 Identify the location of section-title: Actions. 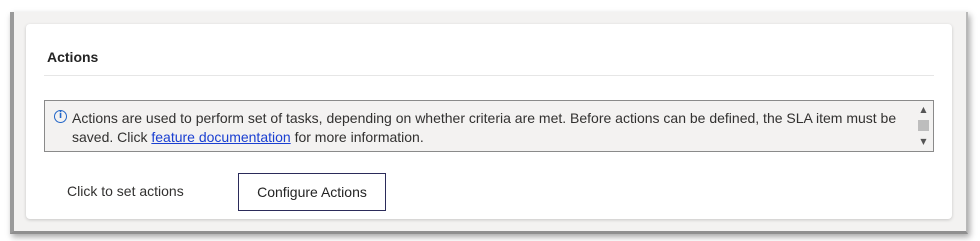
(73, 57).